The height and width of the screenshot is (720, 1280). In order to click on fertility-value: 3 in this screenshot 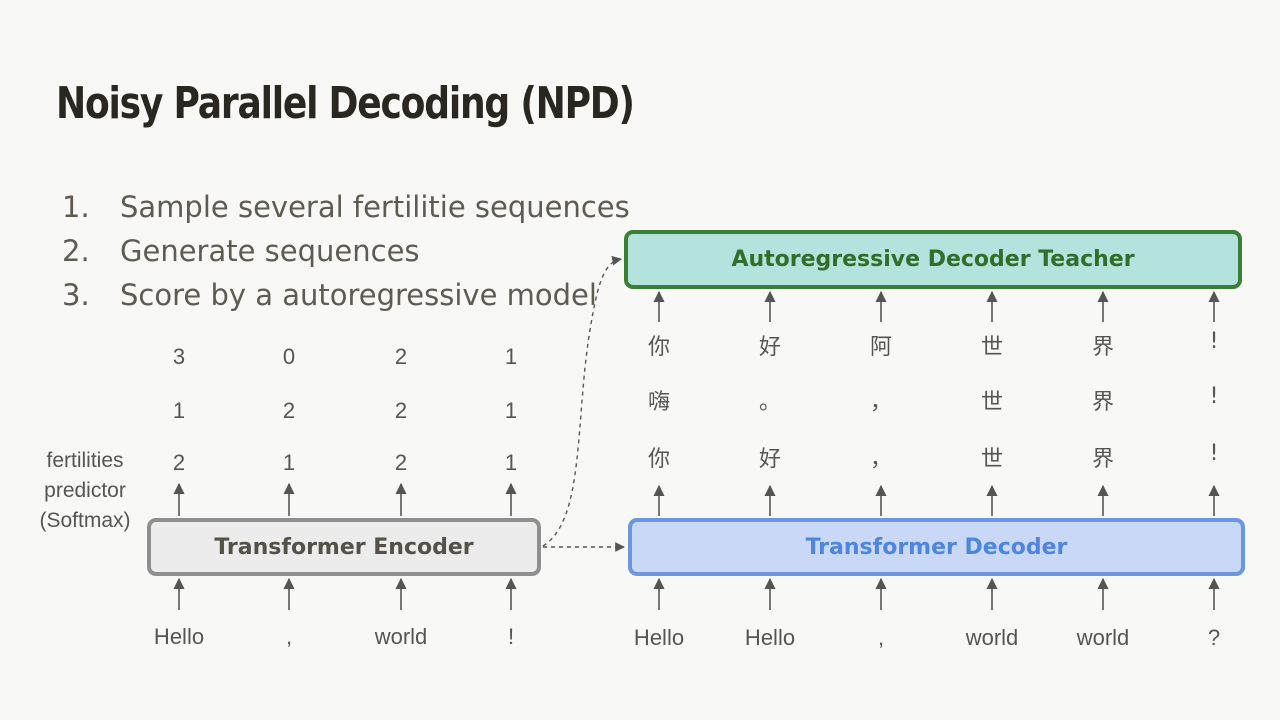, I will do `click(179, 356)`.